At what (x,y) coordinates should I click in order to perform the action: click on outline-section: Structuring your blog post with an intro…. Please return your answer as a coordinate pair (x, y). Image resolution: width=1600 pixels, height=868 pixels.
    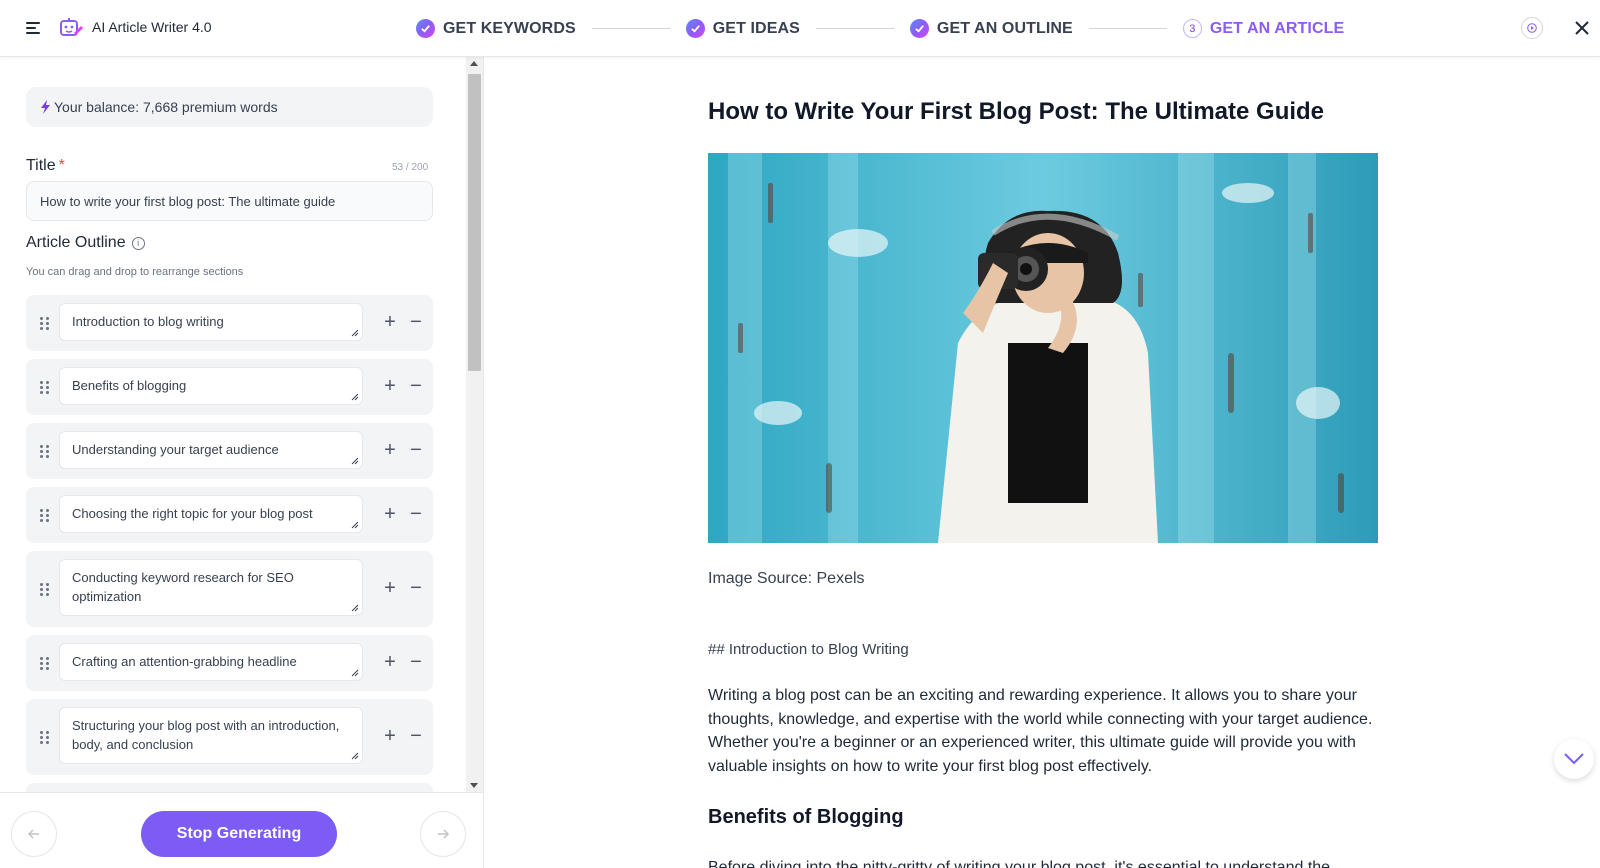
    Looking at the image, I should click on (229, 737).